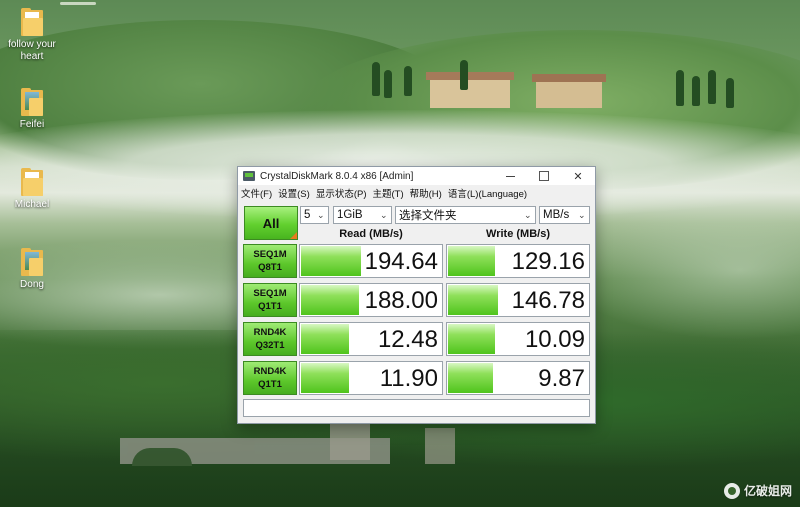 This screenshot has height=507, width=800. What do you see at coordinates (32, 204) in the screenshot?
I see `desktop-icon-label: Michael` at bounding box center [32, 204].